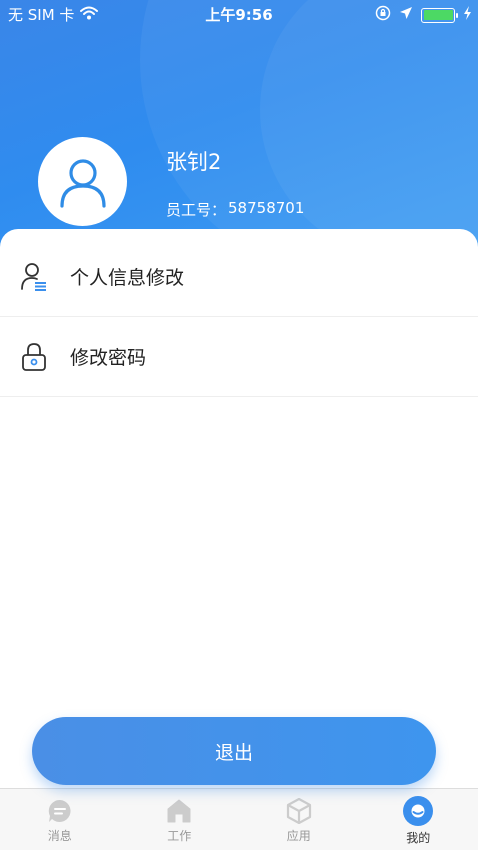 The height and width of the screenshot is (850, 478). What do you see at coordinates (82, 181) in the screenshot?
I see `user-avatar-icon` at bounding box center [82, 181].